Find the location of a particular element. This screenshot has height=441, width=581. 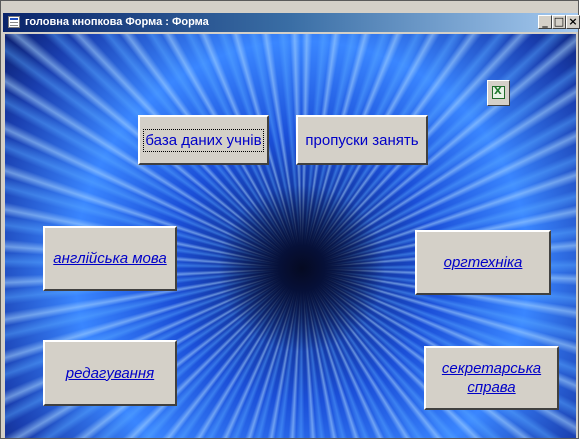

students-database-button: база даних учнів is located at coordinates (203, 140).